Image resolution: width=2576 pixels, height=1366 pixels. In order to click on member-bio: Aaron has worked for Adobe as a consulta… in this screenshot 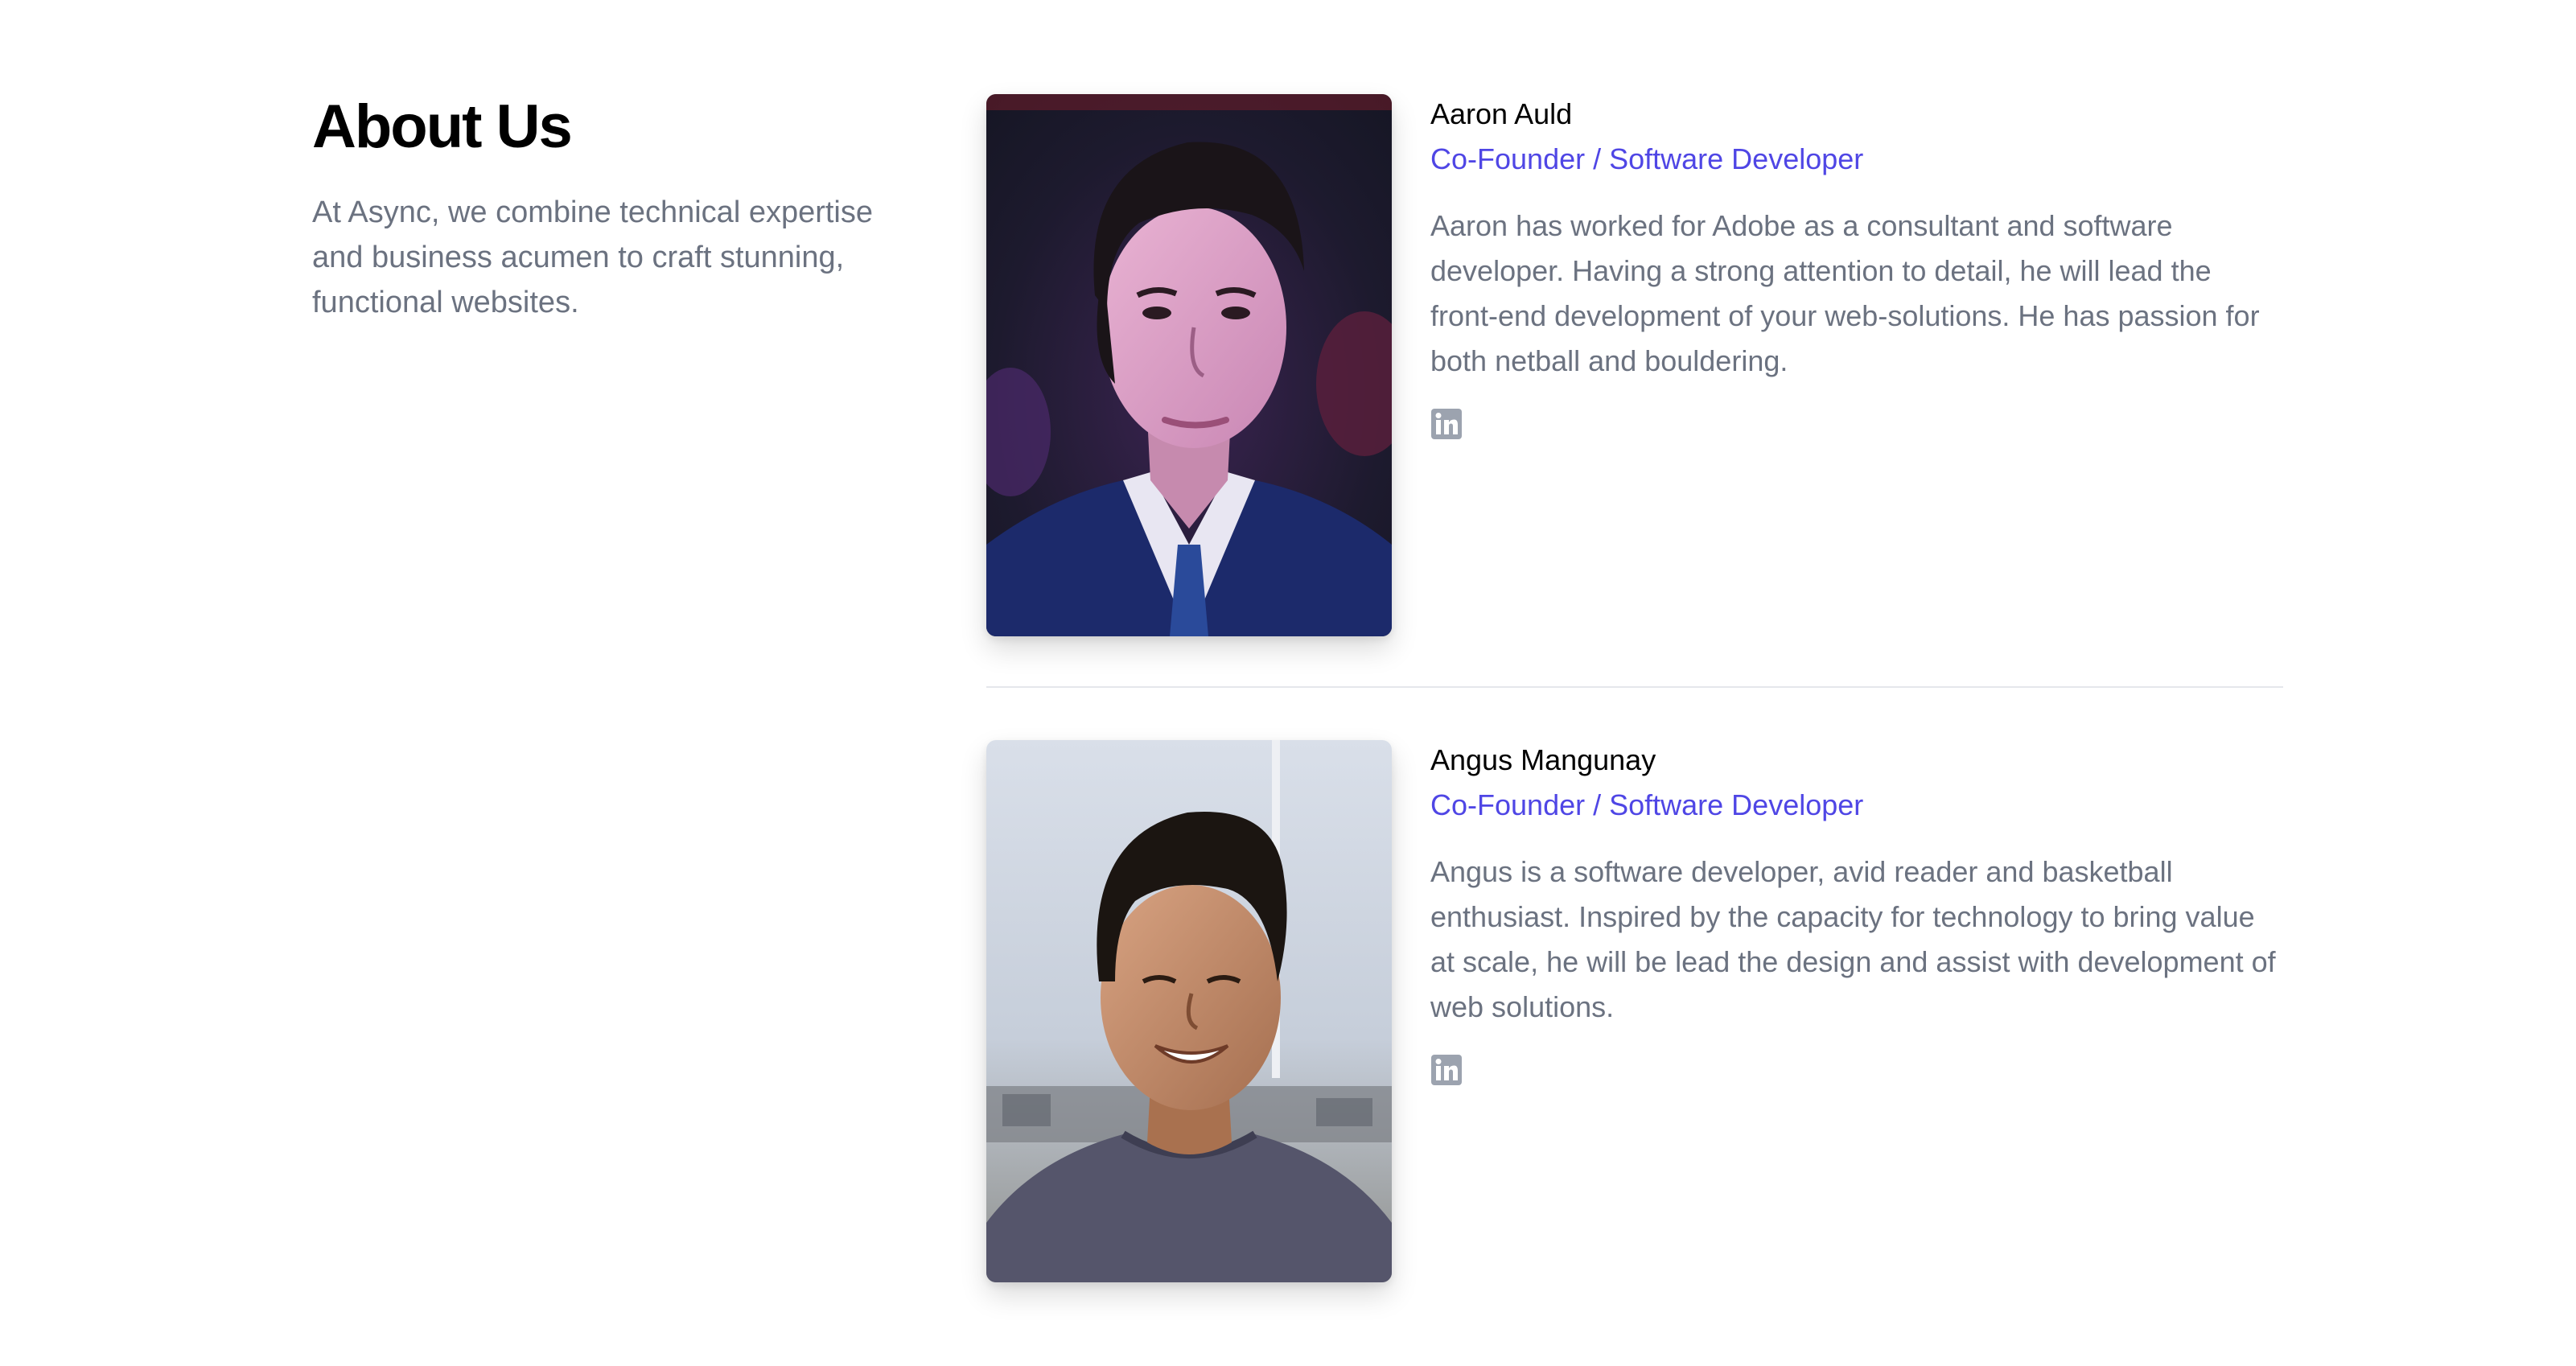, I will do `click(1845, 293)`.